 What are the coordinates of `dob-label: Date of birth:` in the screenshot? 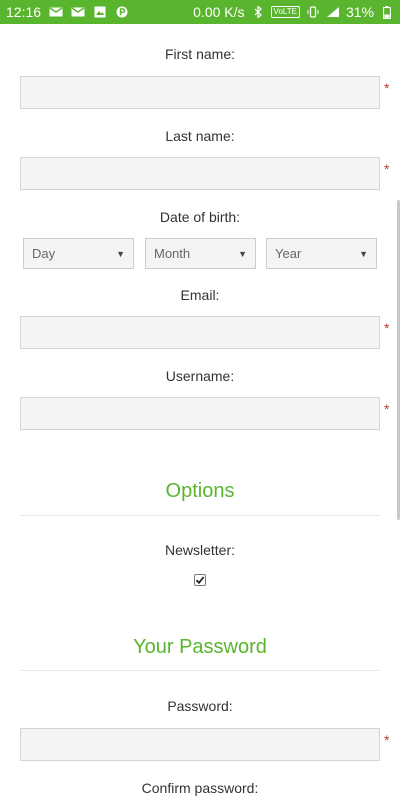 It's located at (200, 217).